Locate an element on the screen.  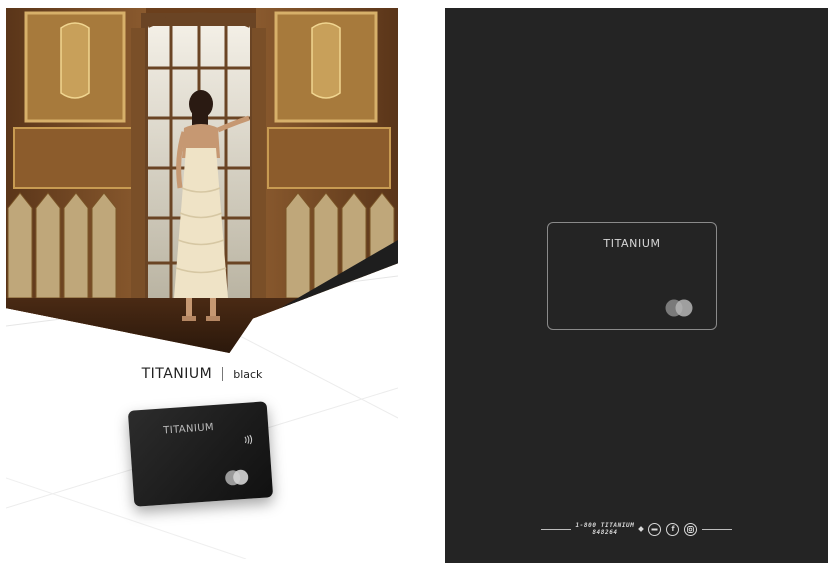
contact-footer: 1-800 TITANIUM 848264 f is located at coordinates (636, 529).